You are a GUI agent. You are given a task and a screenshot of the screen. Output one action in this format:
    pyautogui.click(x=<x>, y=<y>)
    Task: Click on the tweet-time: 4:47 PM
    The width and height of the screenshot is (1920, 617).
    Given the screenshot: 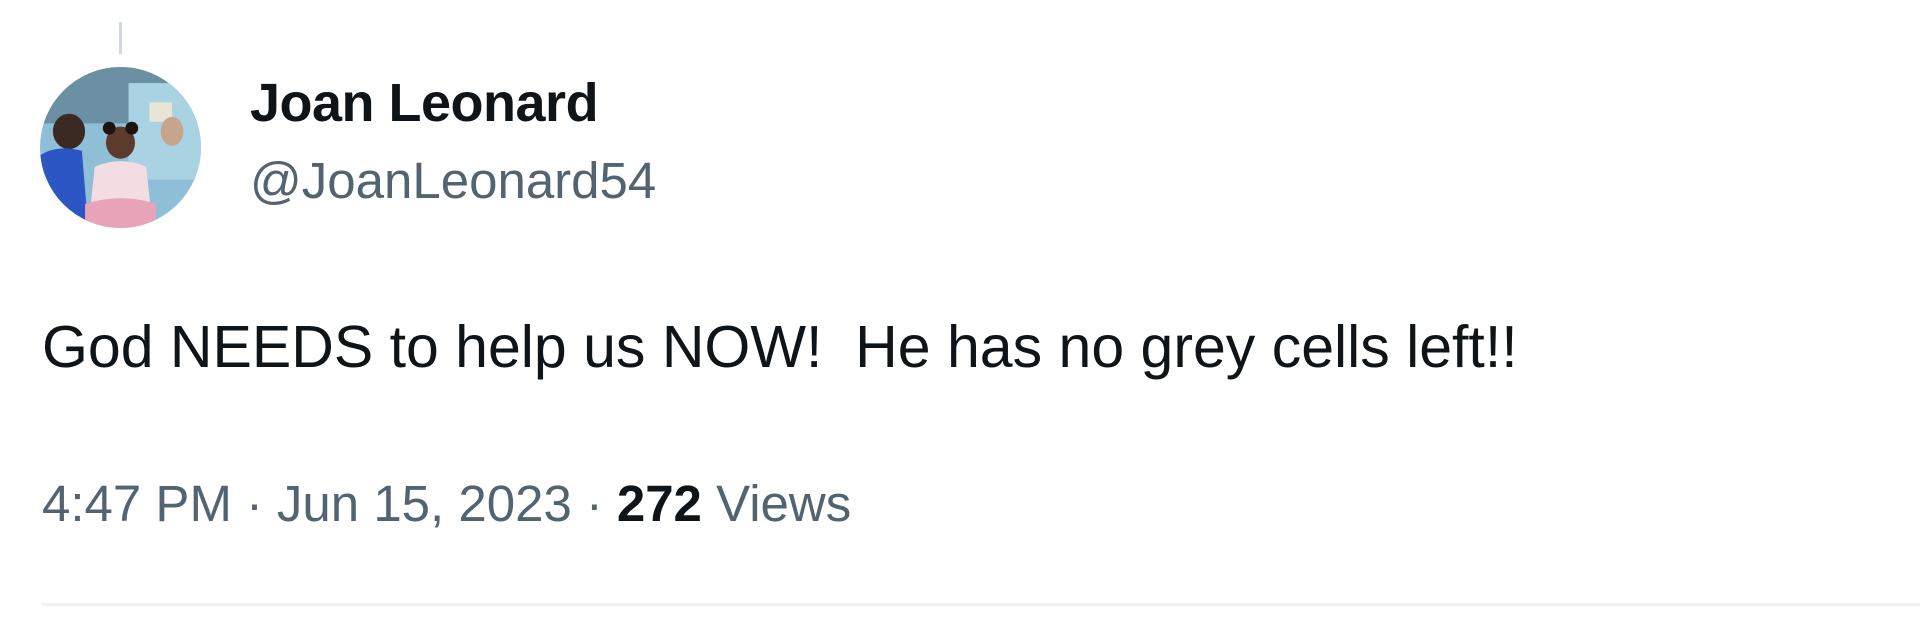 What is the action you would take?
    pyautogui.click(x=137, y=503)
    